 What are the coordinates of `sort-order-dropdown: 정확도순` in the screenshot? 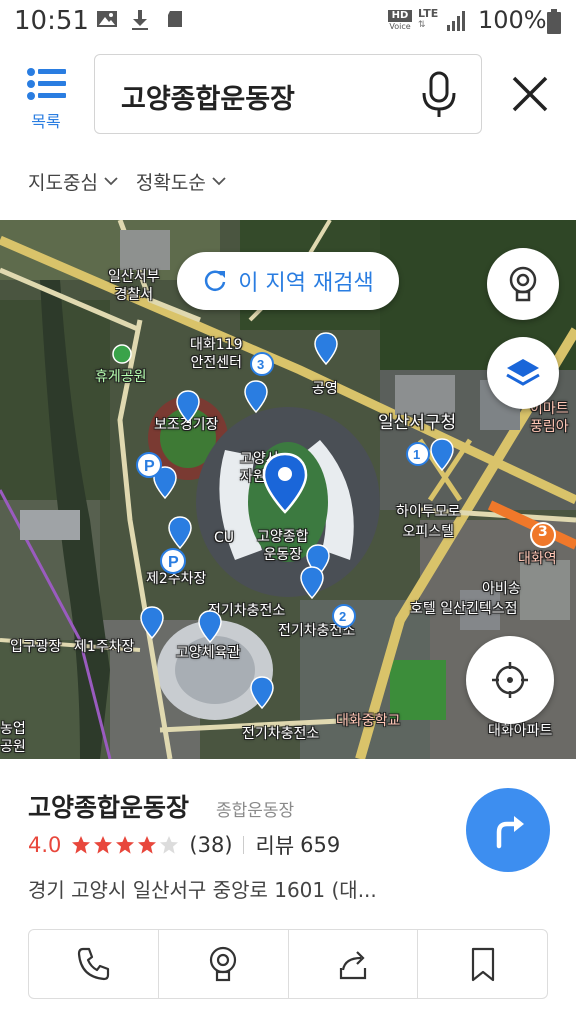 It's located at (181, 181).